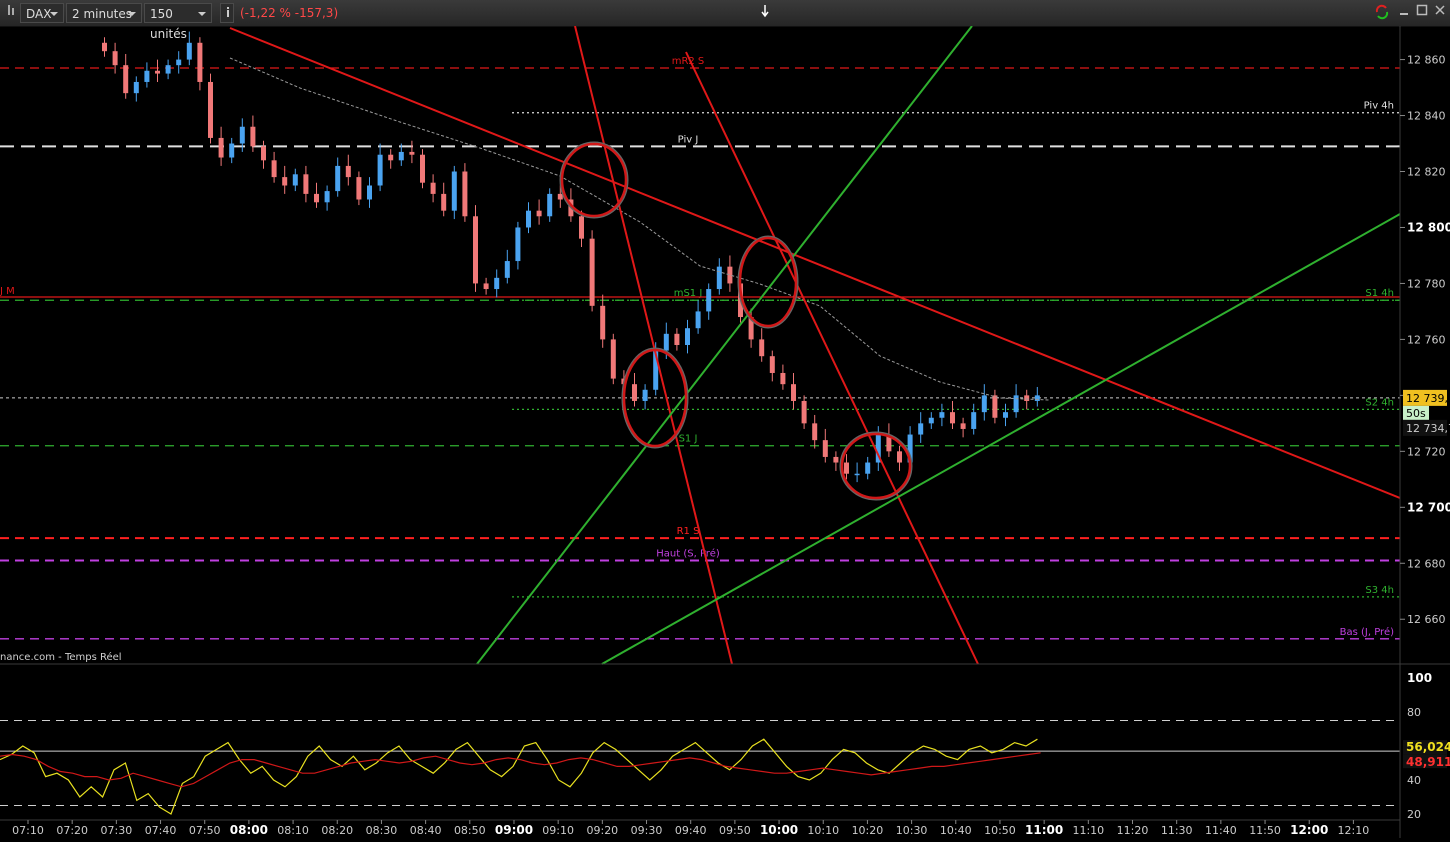 This screenshot has height=842, width=1450. Describe the element at coordinates (688, 531) in the screenshot. I see `level-label: R1 S` at that location.